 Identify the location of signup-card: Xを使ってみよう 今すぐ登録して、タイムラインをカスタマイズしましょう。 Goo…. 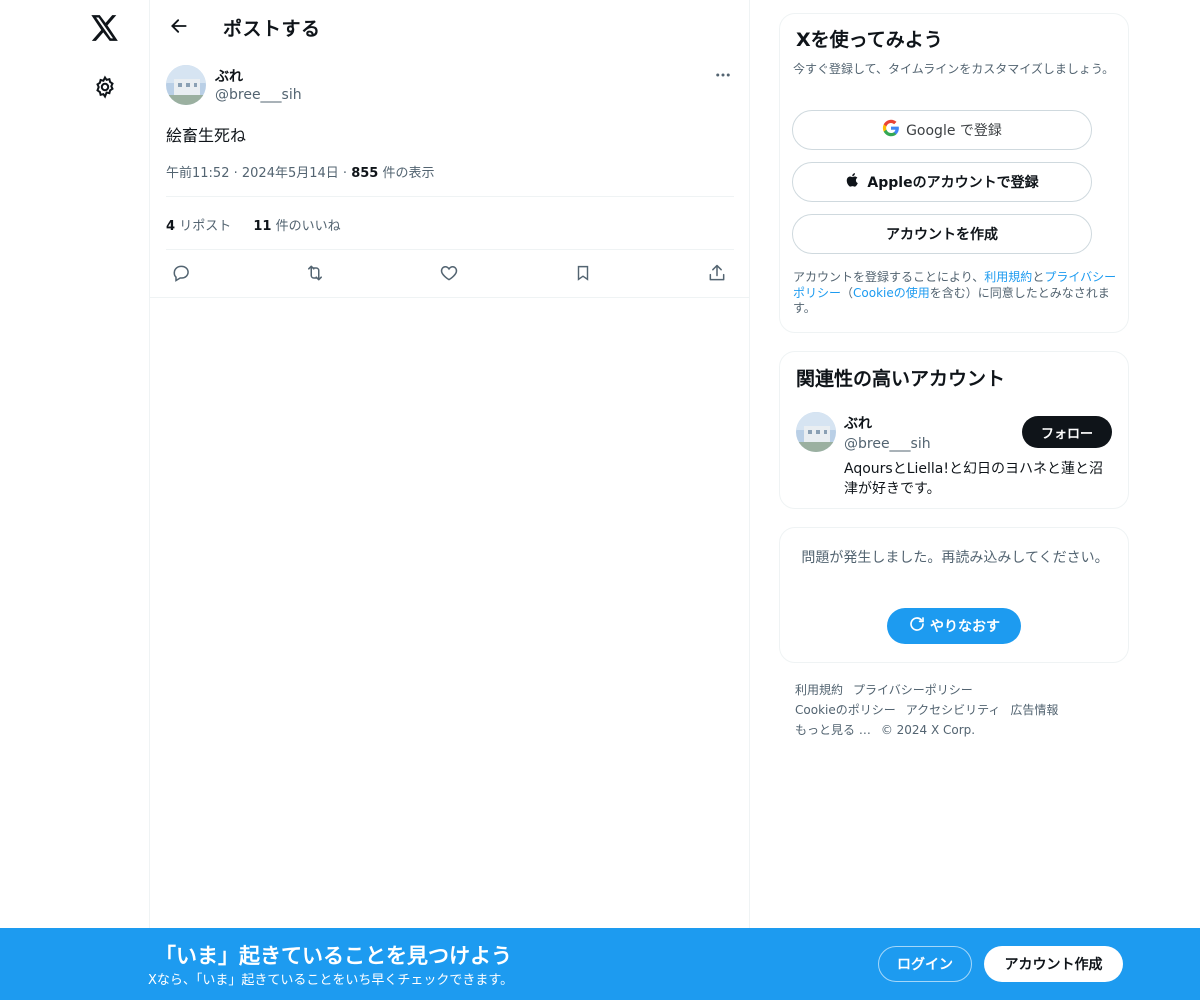
(954, 173).